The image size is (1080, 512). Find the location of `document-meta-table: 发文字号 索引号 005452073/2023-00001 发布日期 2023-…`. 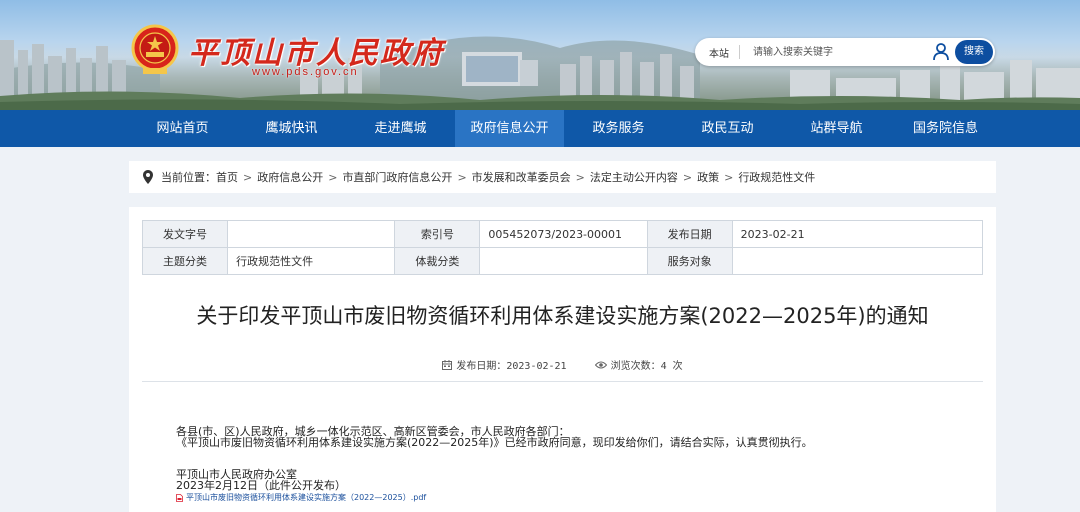

document-meta-table: 发文字号 索引号 005452073/2023-00001 发布日期 2023-… is located at coordinates (562, 247).